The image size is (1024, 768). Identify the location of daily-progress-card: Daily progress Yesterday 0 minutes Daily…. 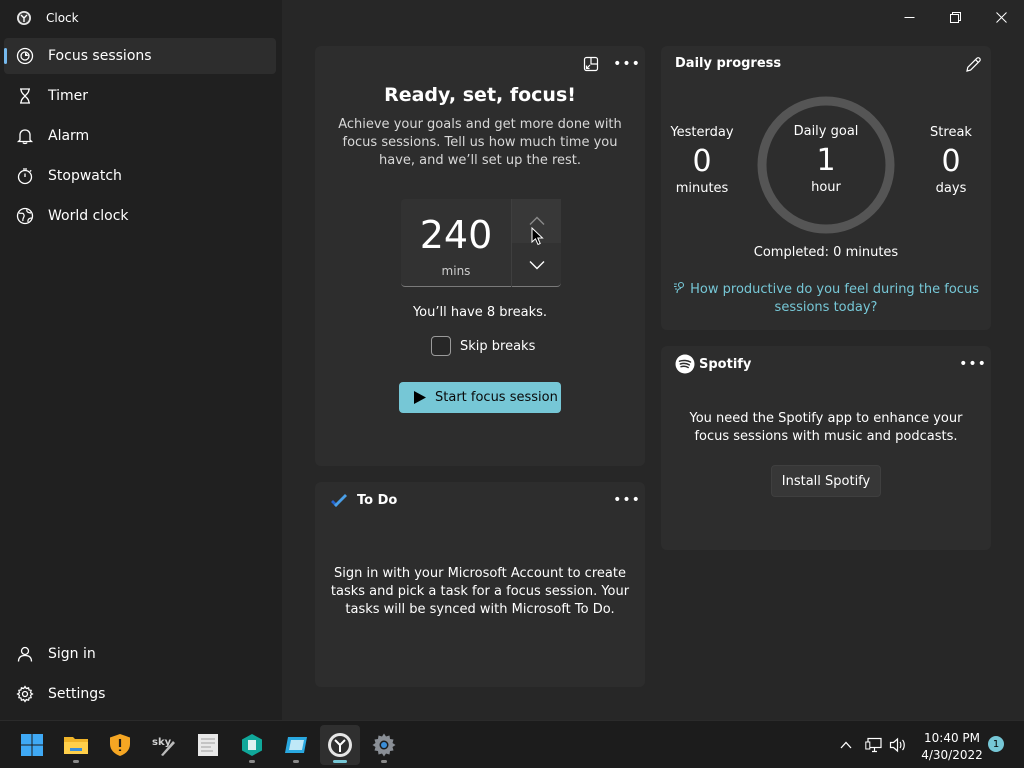
(826, 188).